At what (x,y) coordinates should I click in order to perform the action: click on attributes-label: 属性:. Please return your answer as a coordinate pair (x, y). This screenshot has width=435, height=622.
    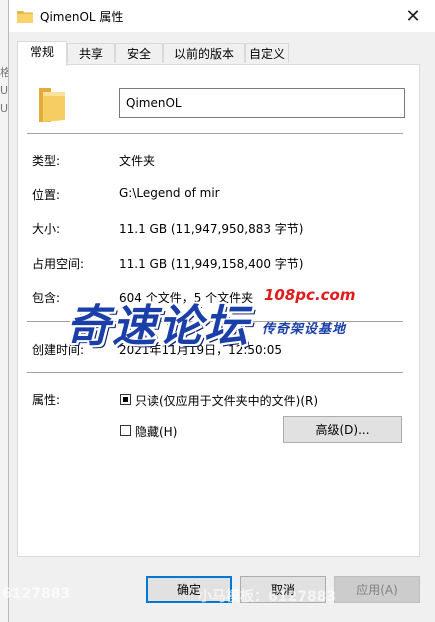
    Looking at the image, I should click on (46, 400).